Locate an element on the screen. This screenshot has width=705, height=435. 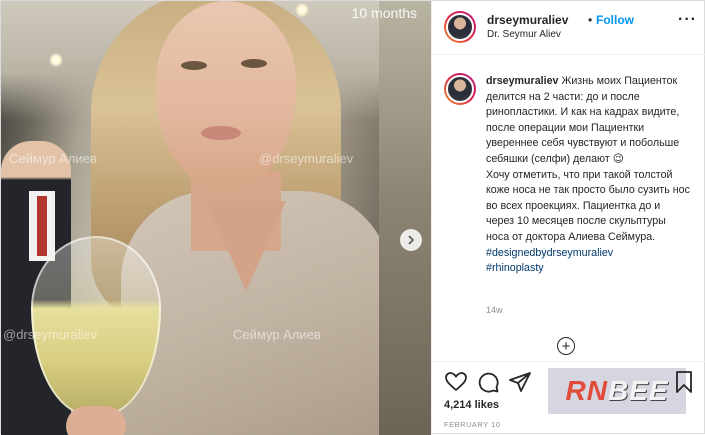
post-date: FEBRUARY 10 is located at coordinates (472, 424).